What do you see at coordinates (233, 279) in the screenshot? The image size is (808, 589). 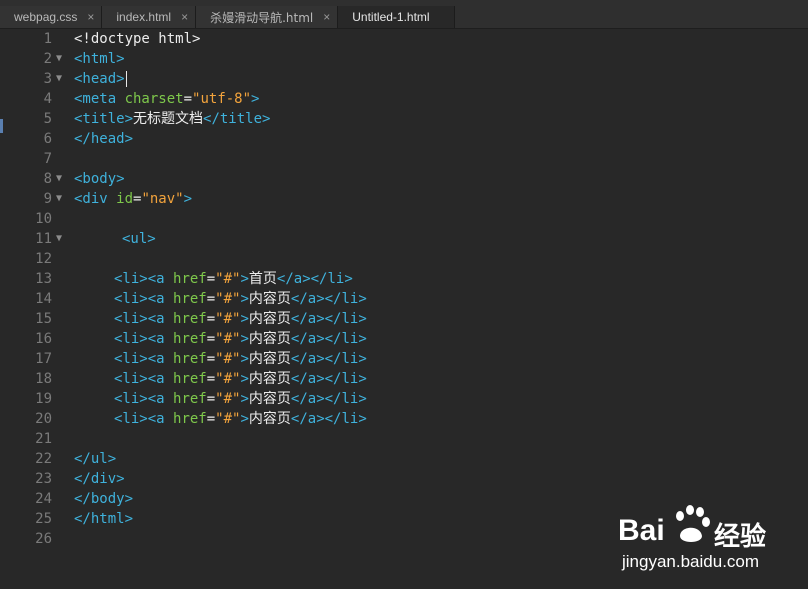 I see `code-line-li: <li><a href="#">首页</a></li>` at bounding box center [233, 279].